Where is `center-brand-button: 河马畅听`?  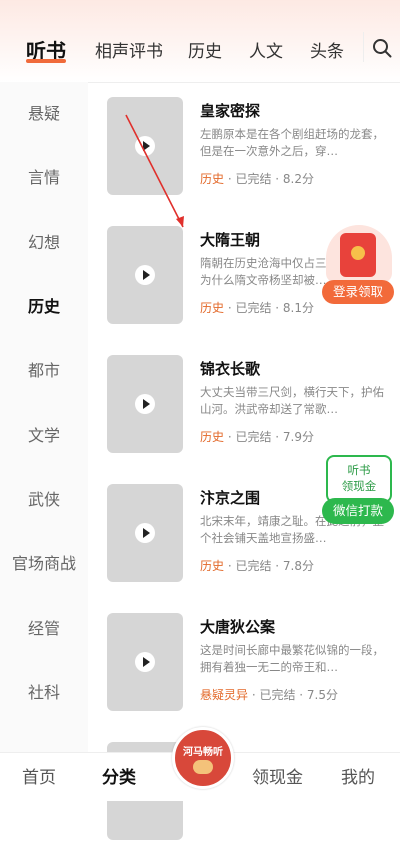
center-brand-button: 河马畅听 is located at coordinates (203, 758).